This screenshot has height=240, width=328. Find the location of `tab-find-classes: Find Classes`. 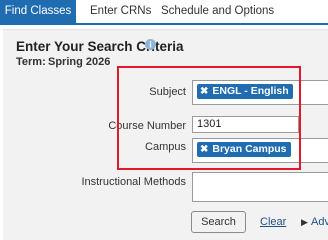

tab-find-classes: Find Classes is located at coordinates (38, 11).